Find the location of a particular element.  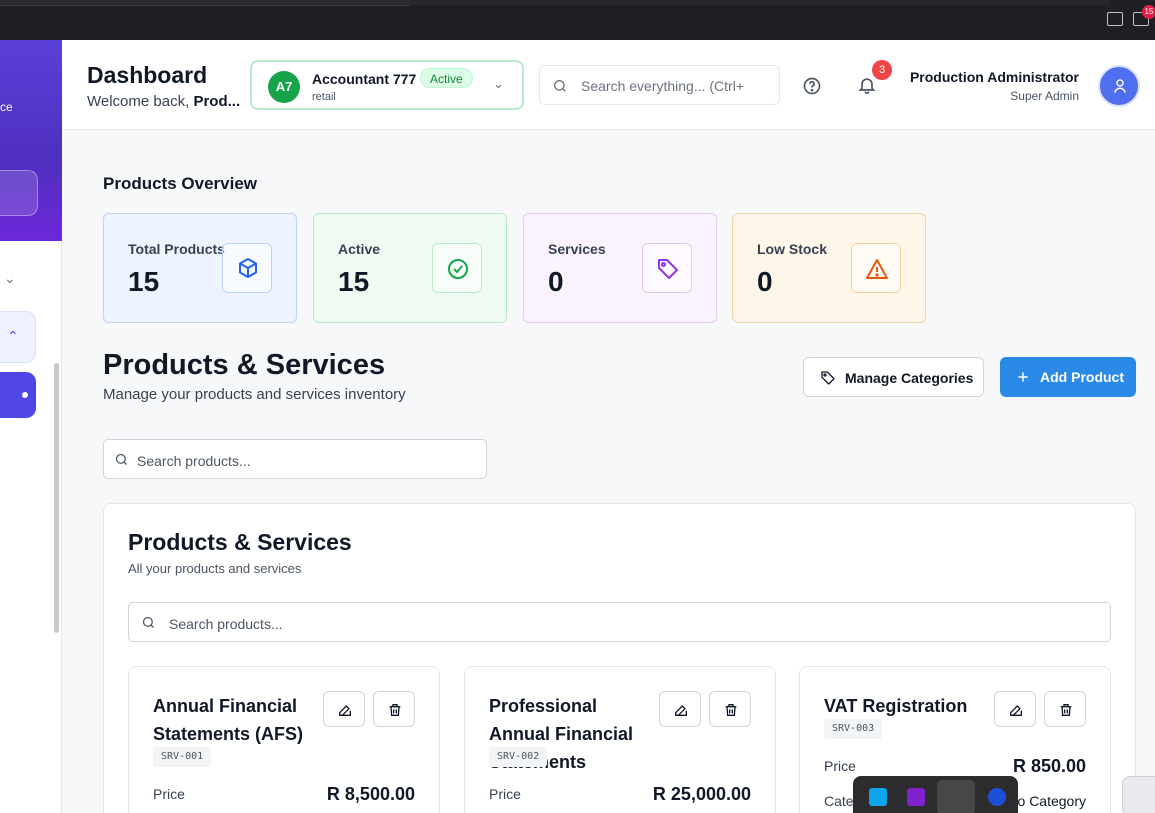

browser-extension-icons: 15 is located at coordinates (1131, 15).